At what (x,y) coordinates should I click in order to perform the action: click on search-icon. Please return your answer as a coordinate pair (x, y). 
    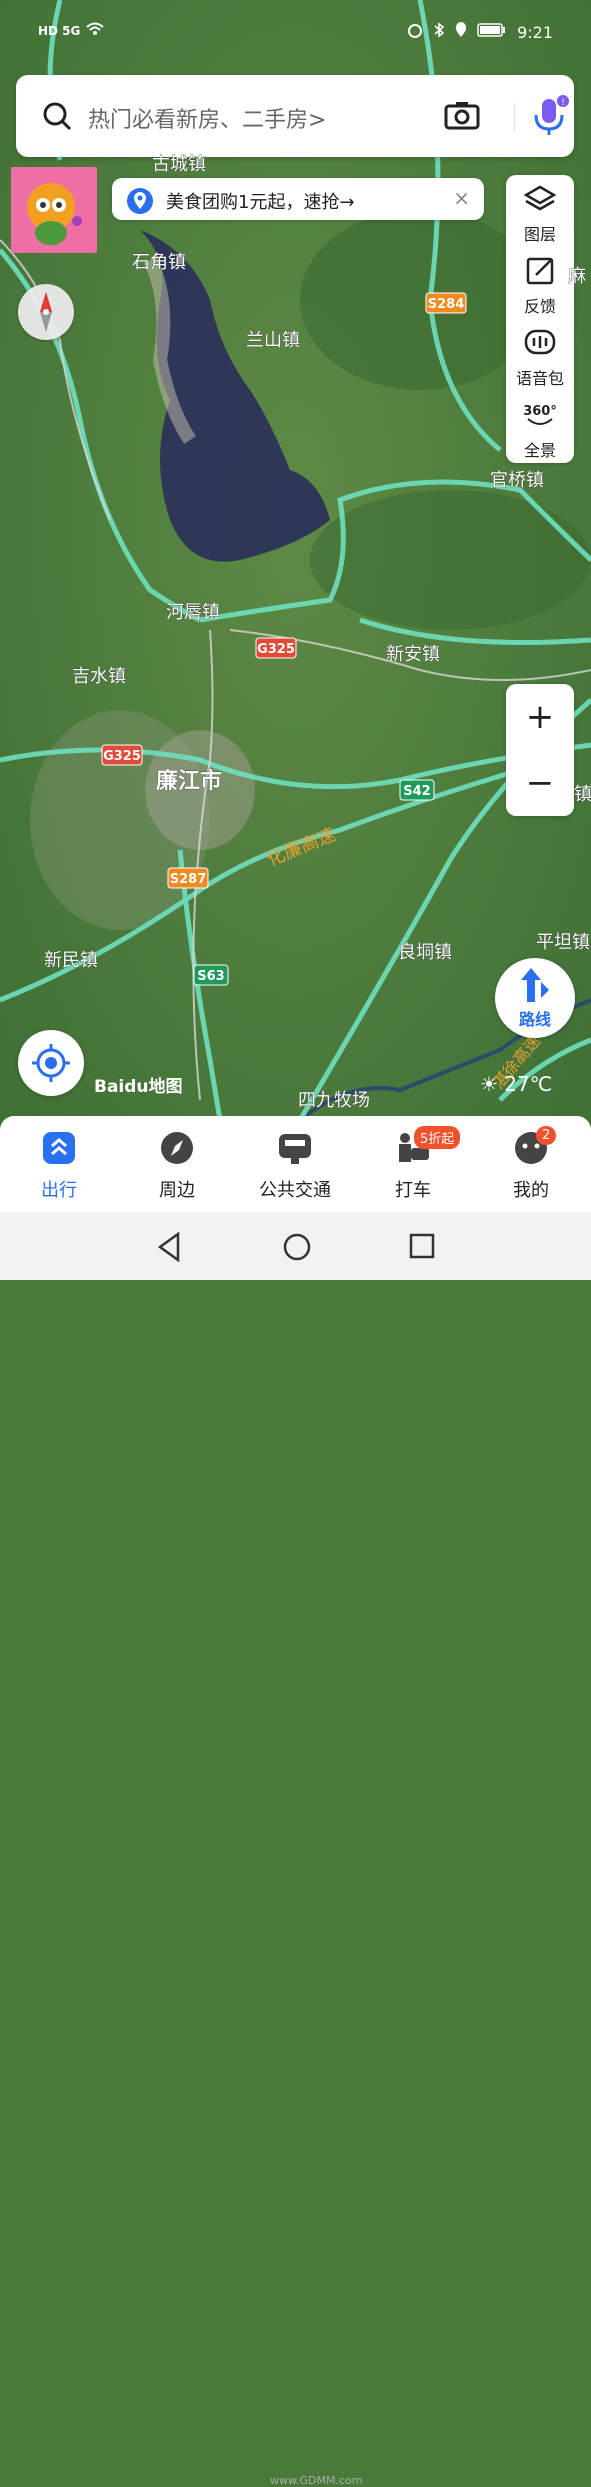
    Looking at the image, I should click on (57, 118).